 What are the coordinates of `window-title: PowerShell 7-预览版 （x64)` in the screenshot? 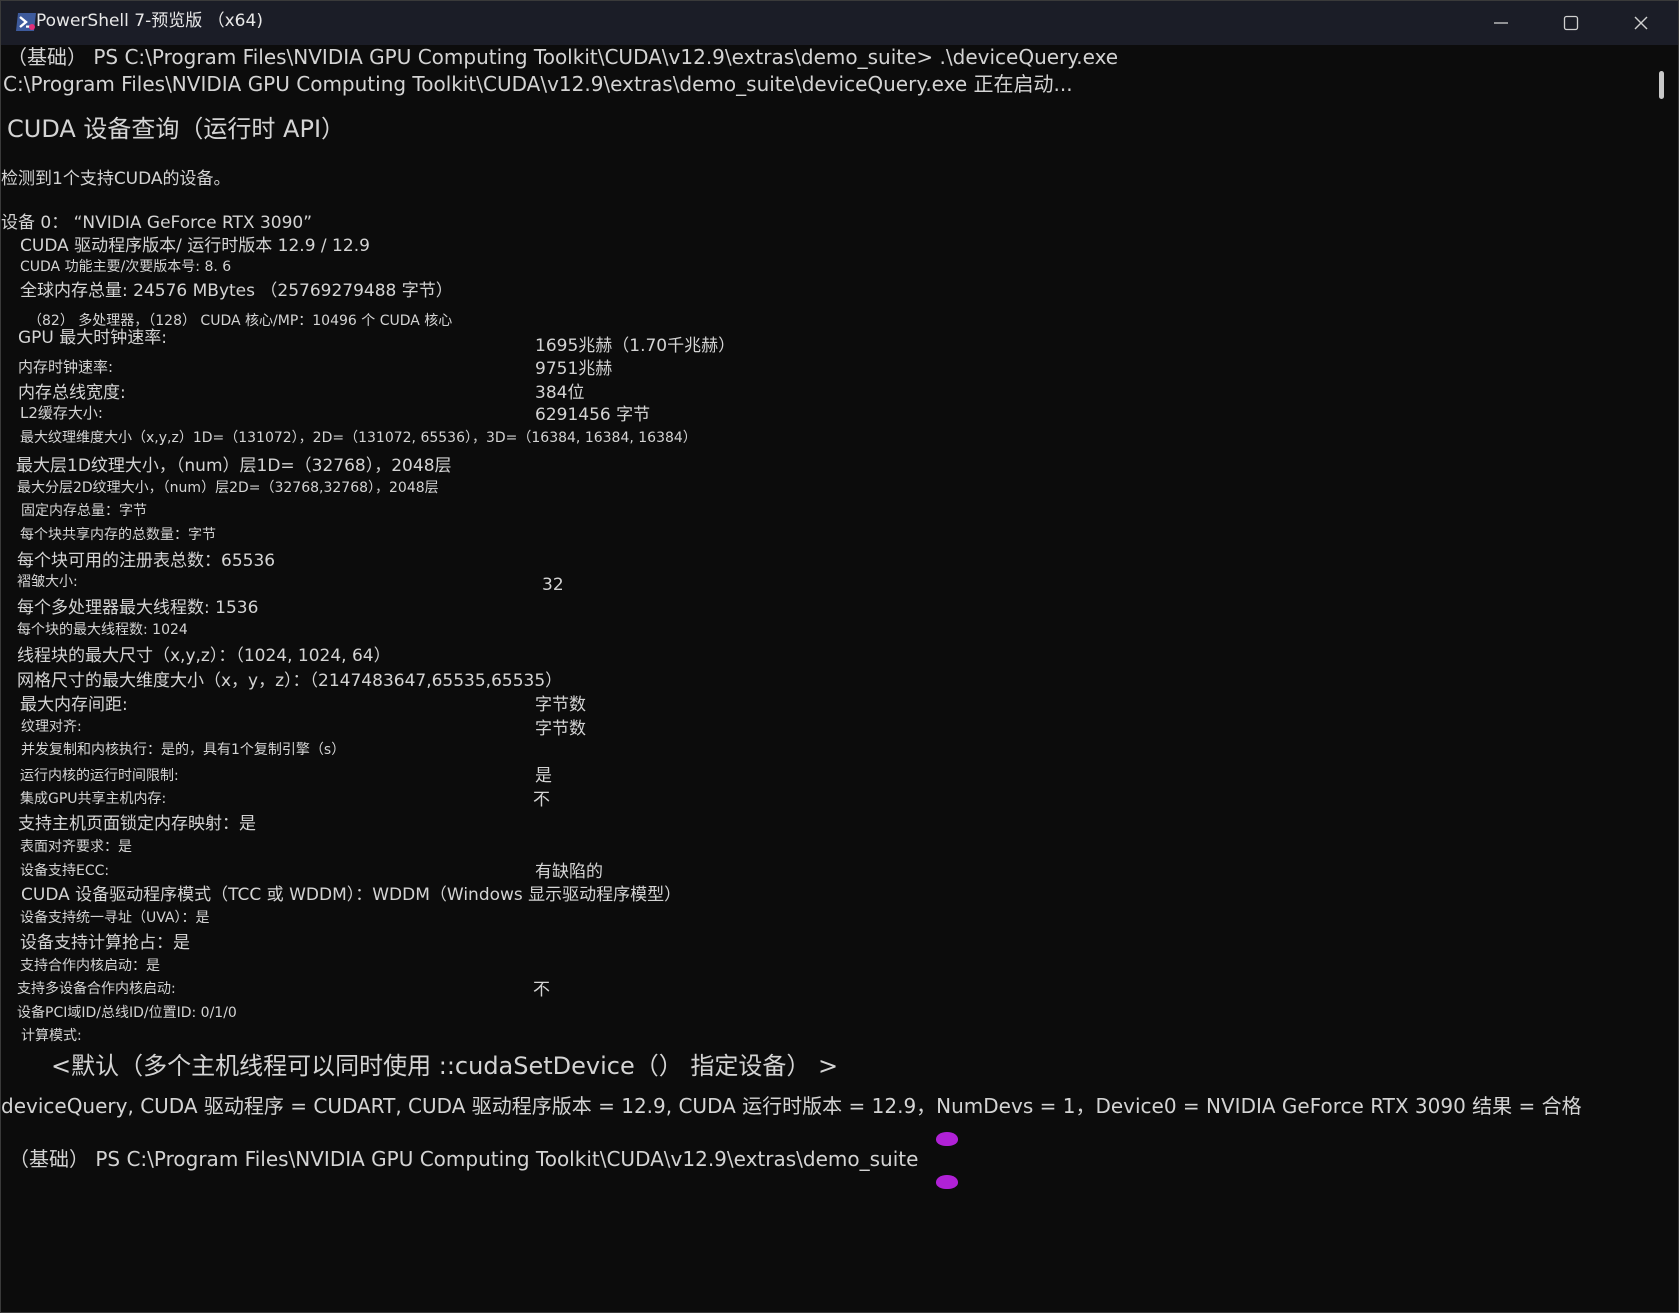 It's located at (149, 21).